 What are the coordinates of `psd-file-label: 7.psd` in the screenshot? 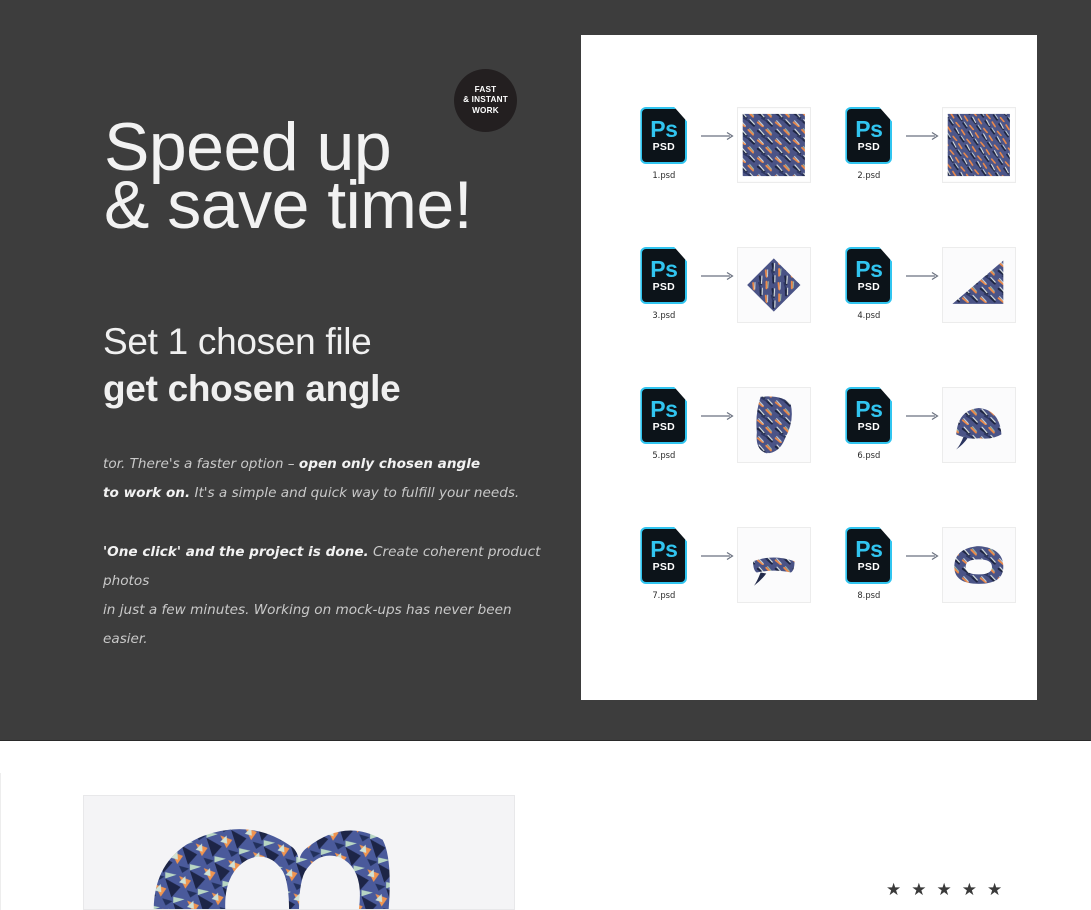 It's located at (664, 595).